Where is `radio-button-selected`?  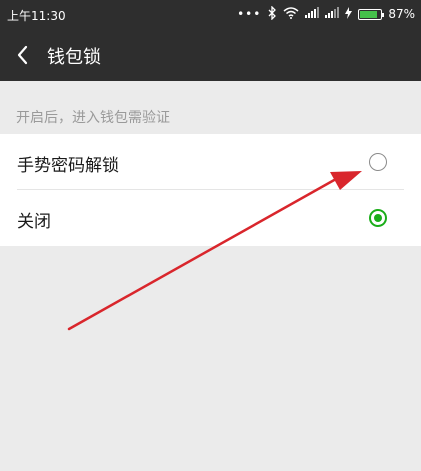 radio-button-selected is located at coordinates (378, 218).